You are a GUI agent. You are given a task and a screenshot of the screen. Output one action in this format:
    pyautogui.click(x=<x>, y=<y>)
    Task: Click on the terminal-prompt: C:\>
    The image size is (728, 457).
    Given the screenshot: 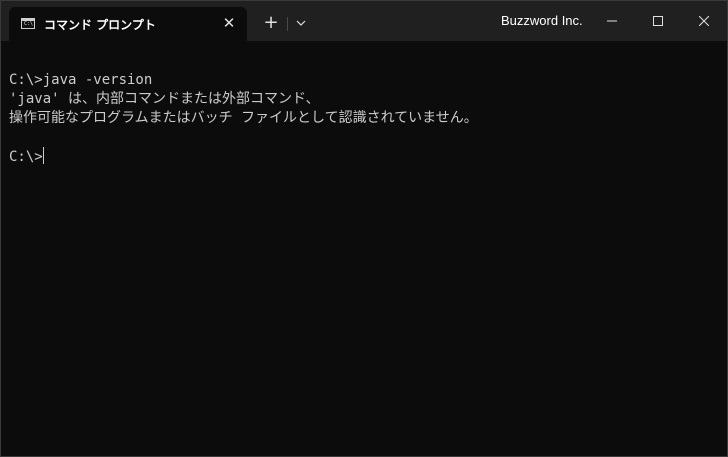 What is the action you would take?
    pyautogui.click(x=26, y=157)
    